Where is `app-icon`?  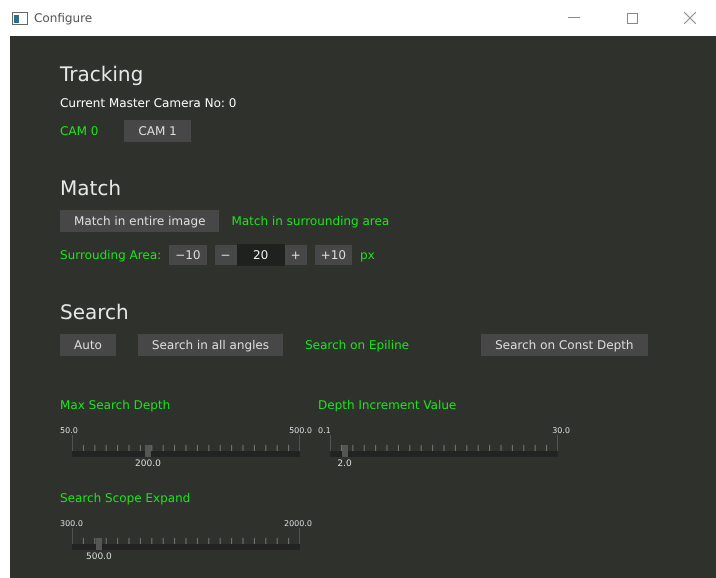 app-icon is located at coordinates (20, 18).